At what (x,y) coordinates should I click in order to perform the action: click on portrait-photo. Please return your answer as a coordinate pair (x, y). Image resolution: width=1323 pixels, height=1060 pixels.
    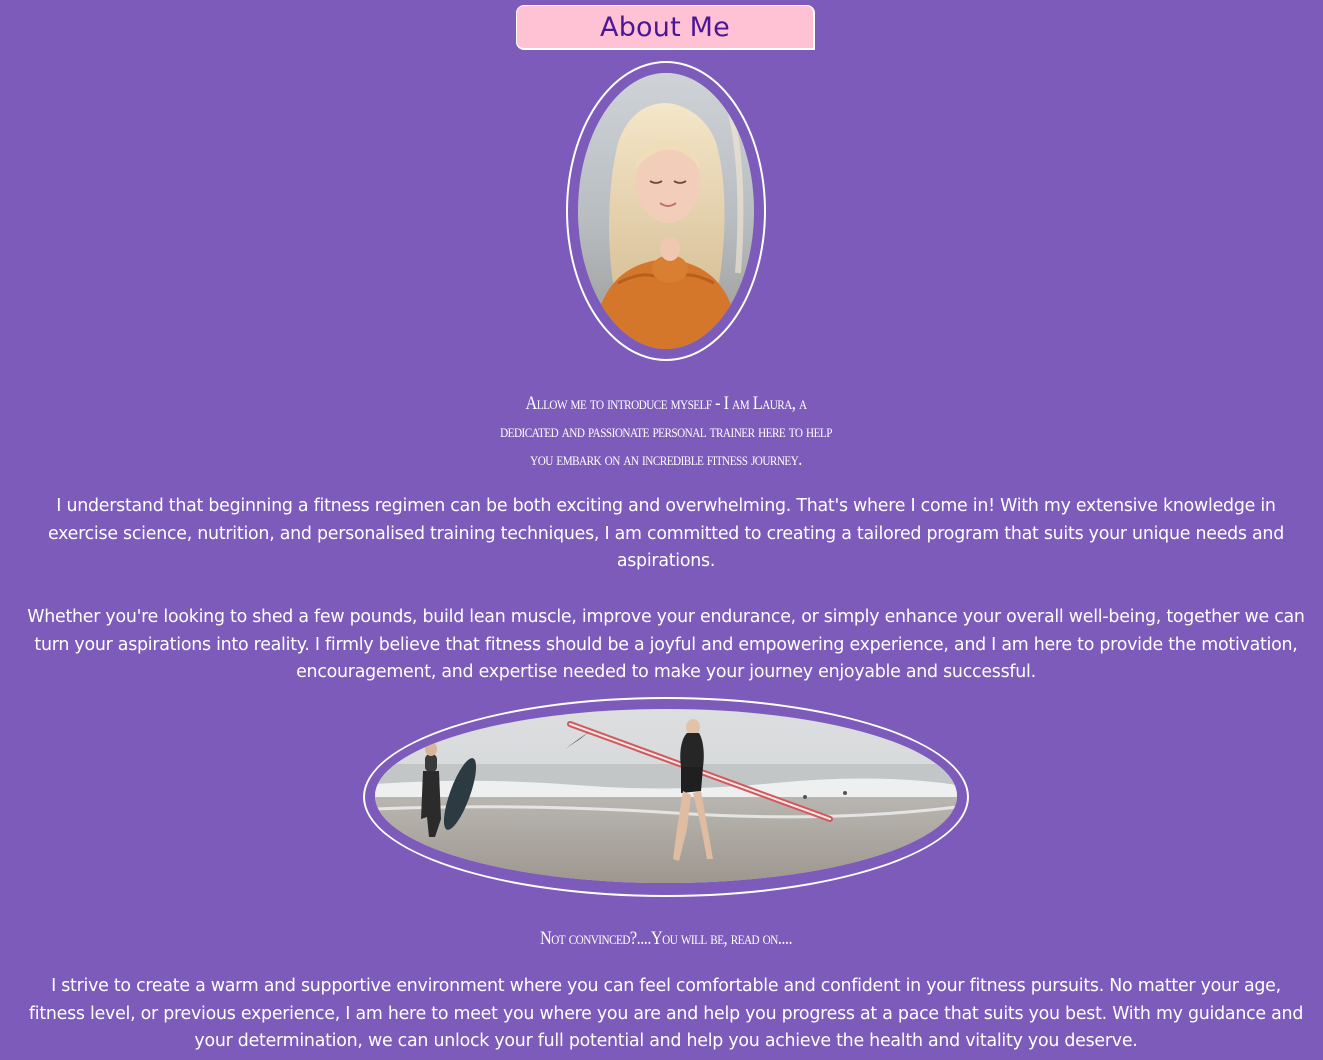
    Looking at the image, I should click on (666, 211).